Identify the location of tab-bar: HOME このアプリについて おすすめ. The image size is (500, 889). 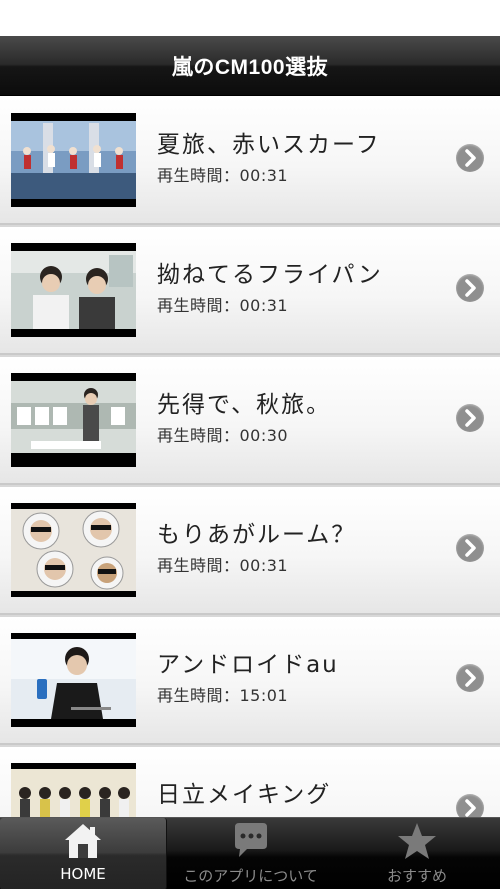
(250, 853).